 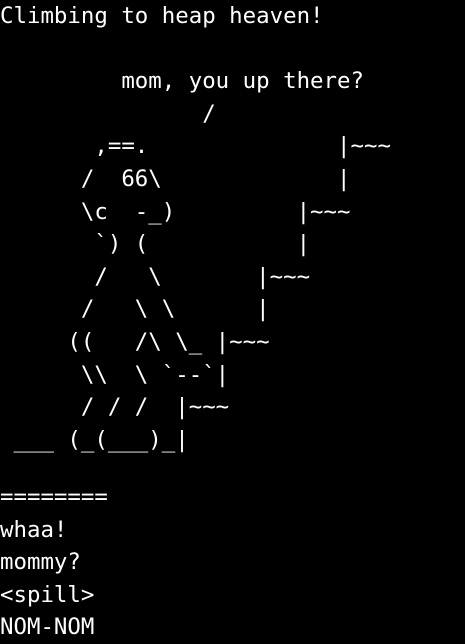 What do you see at coordinates (47, 627) in the screenshot?
I see `output-line: NOM-NOM` at bounding box center [47, 627].